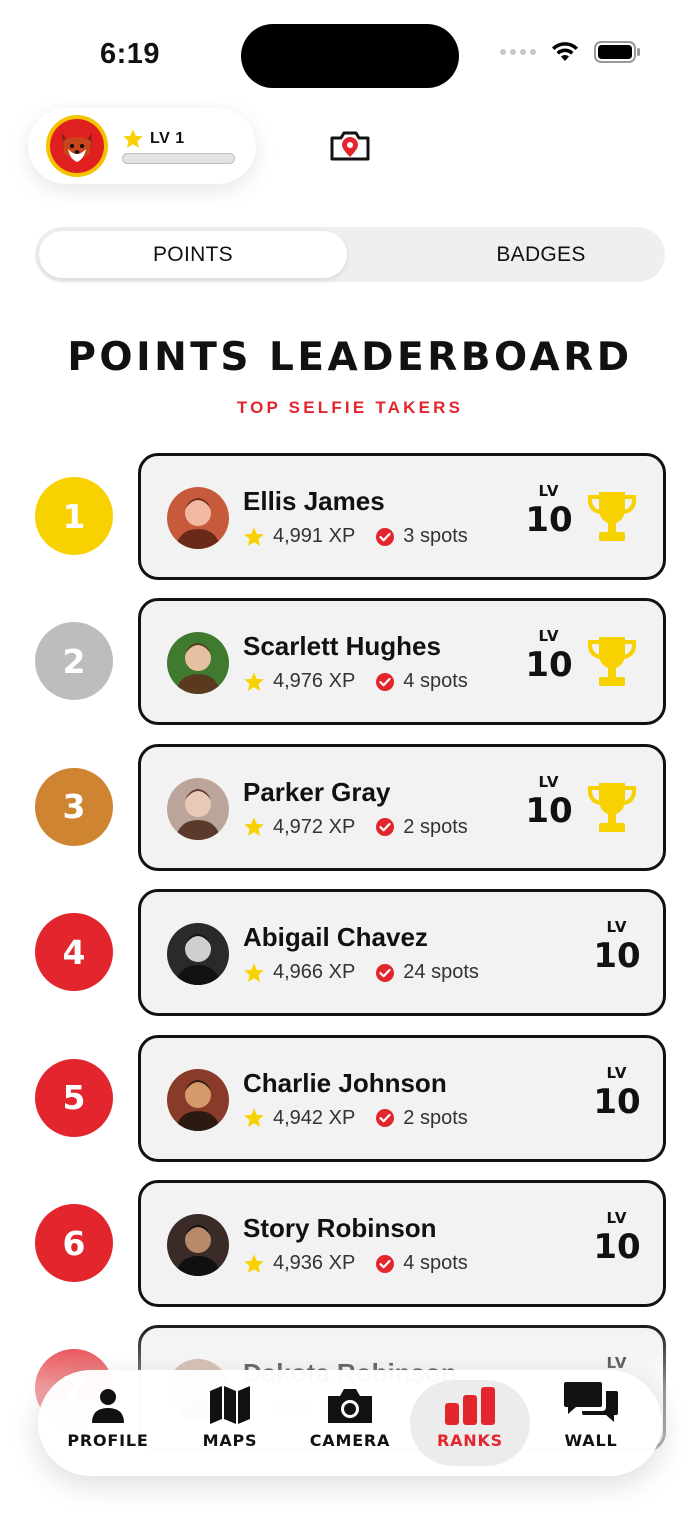 The width and height of the screenshot is (700, 1514). What do you see at coordinates (470, 1406) in the screenshot?
I see `bar-chart-icon` at bounding box center [470, 1406].